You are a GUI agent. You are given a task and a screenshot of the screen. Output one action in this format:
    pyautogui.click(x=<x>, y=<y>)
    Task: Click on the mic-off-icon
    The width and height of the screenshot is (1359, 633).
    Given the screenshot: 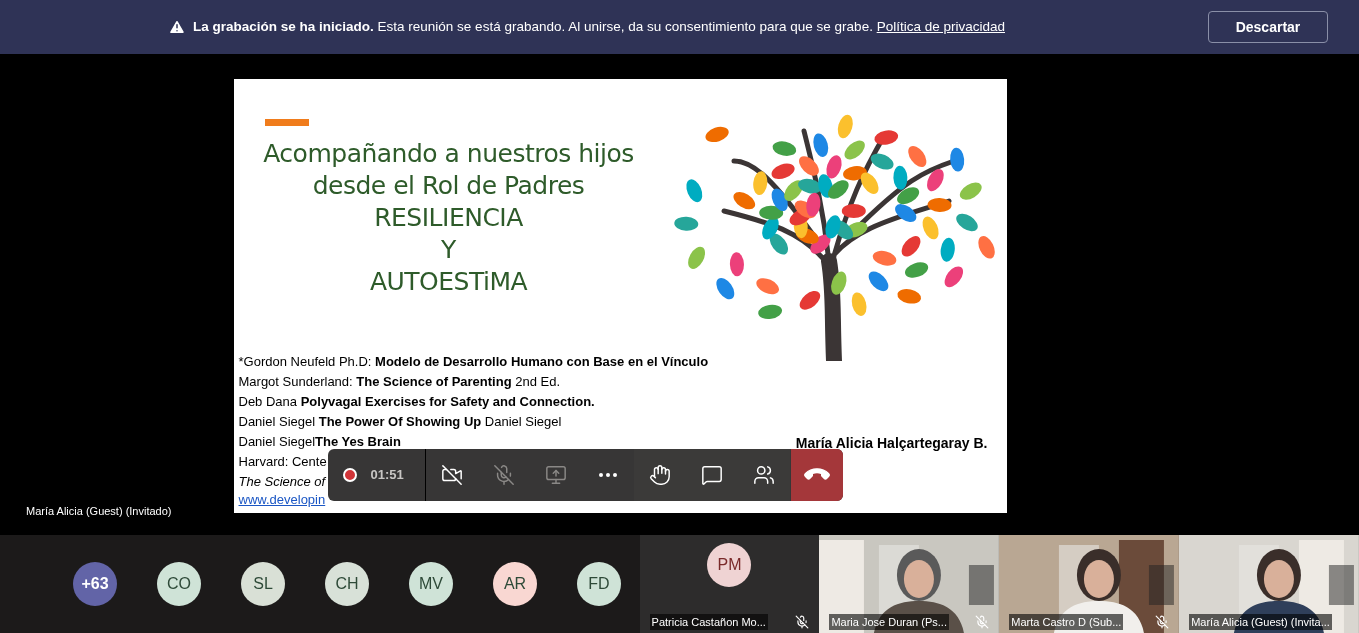 What is the action you would take?
    pyautogui.click(x=503, y=475)
    